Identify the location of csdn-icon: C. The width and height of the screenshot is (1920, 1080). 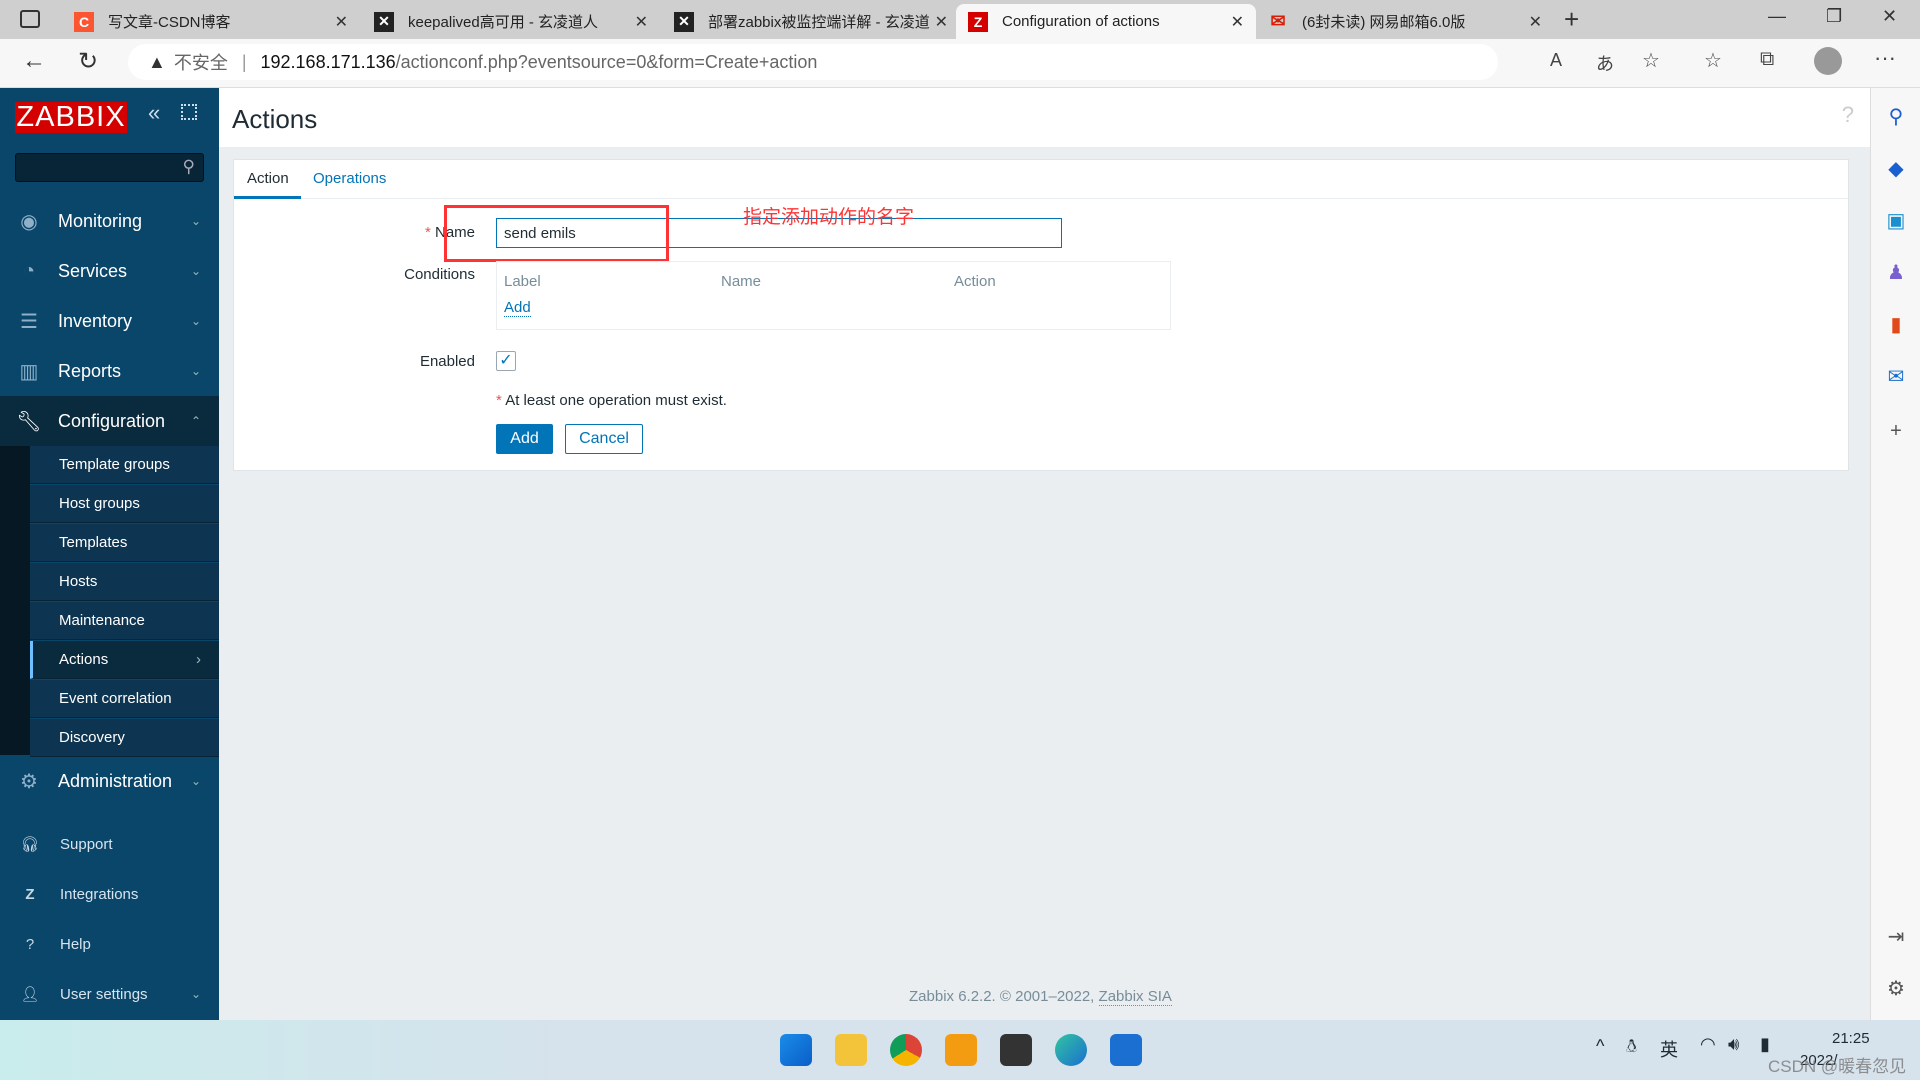
(84, 21).